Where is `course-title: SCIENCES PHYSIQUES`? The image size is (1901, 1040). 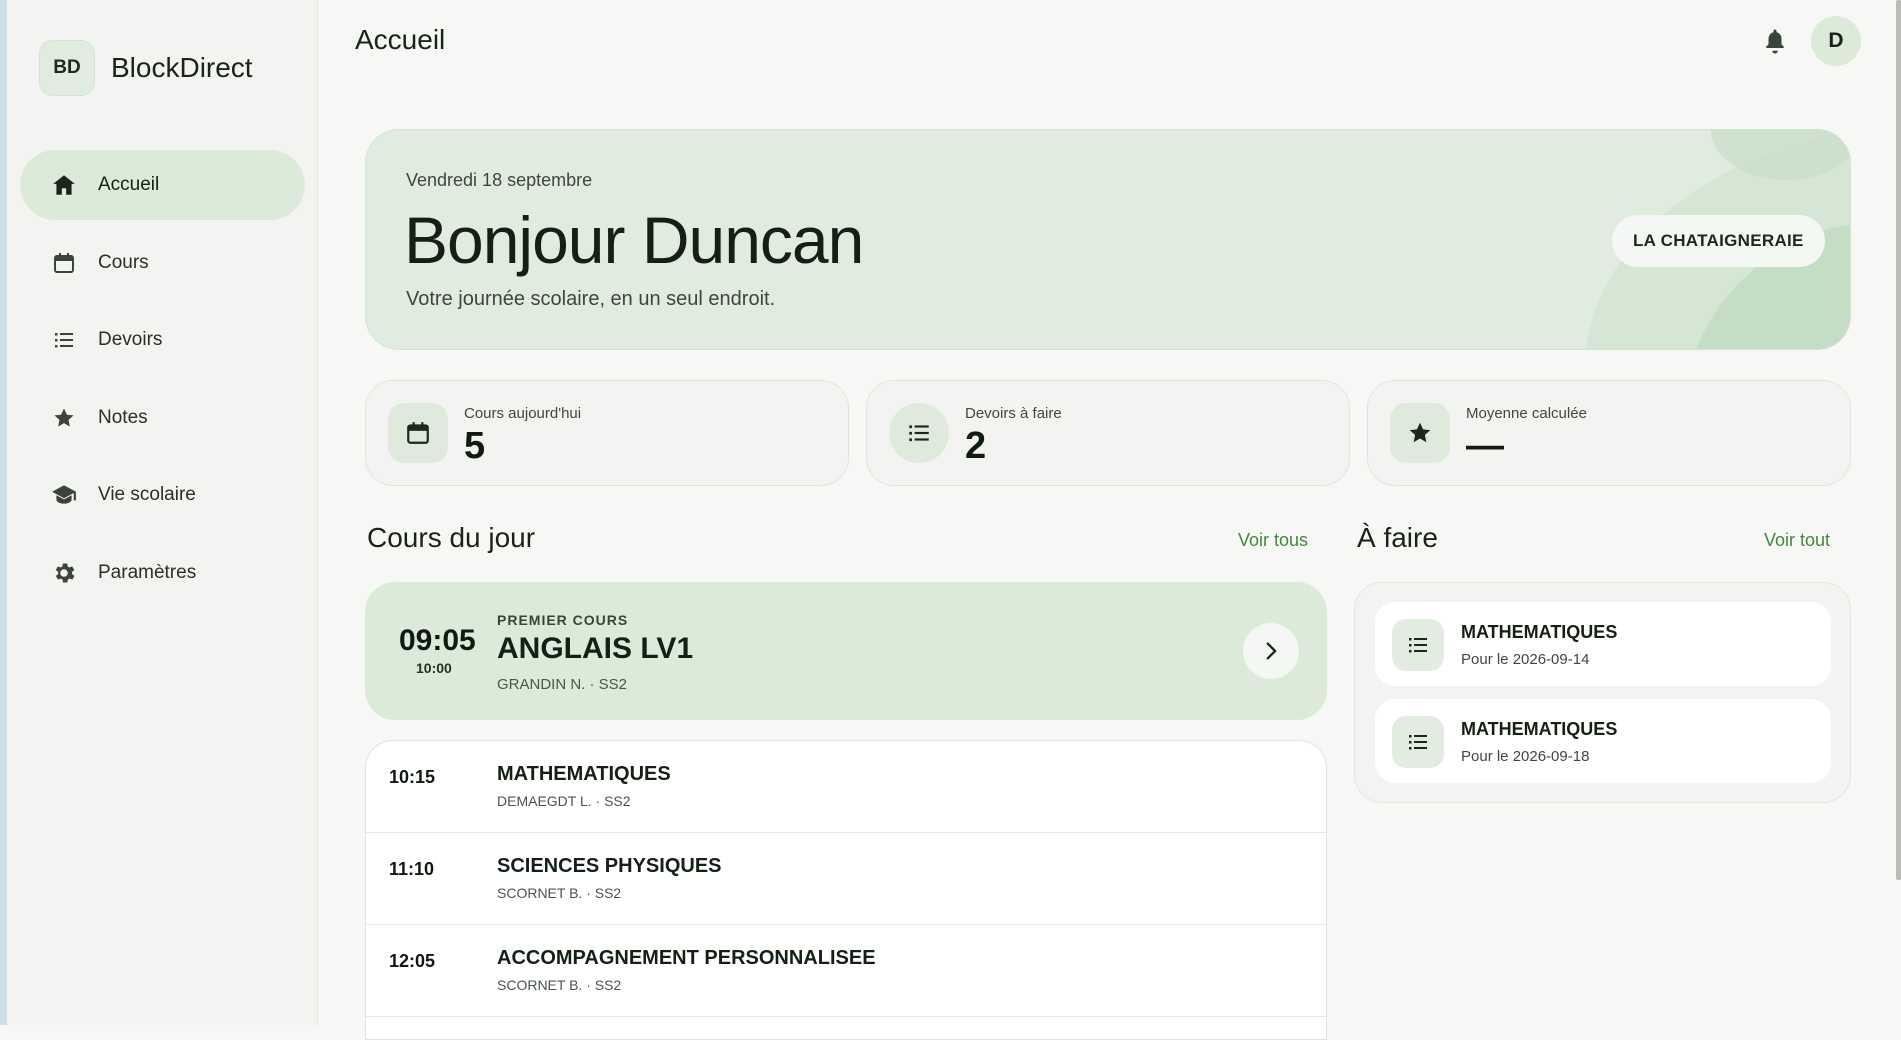
course-title: SCIENCES PHYSIQUES is located at coordinates (609, 866).